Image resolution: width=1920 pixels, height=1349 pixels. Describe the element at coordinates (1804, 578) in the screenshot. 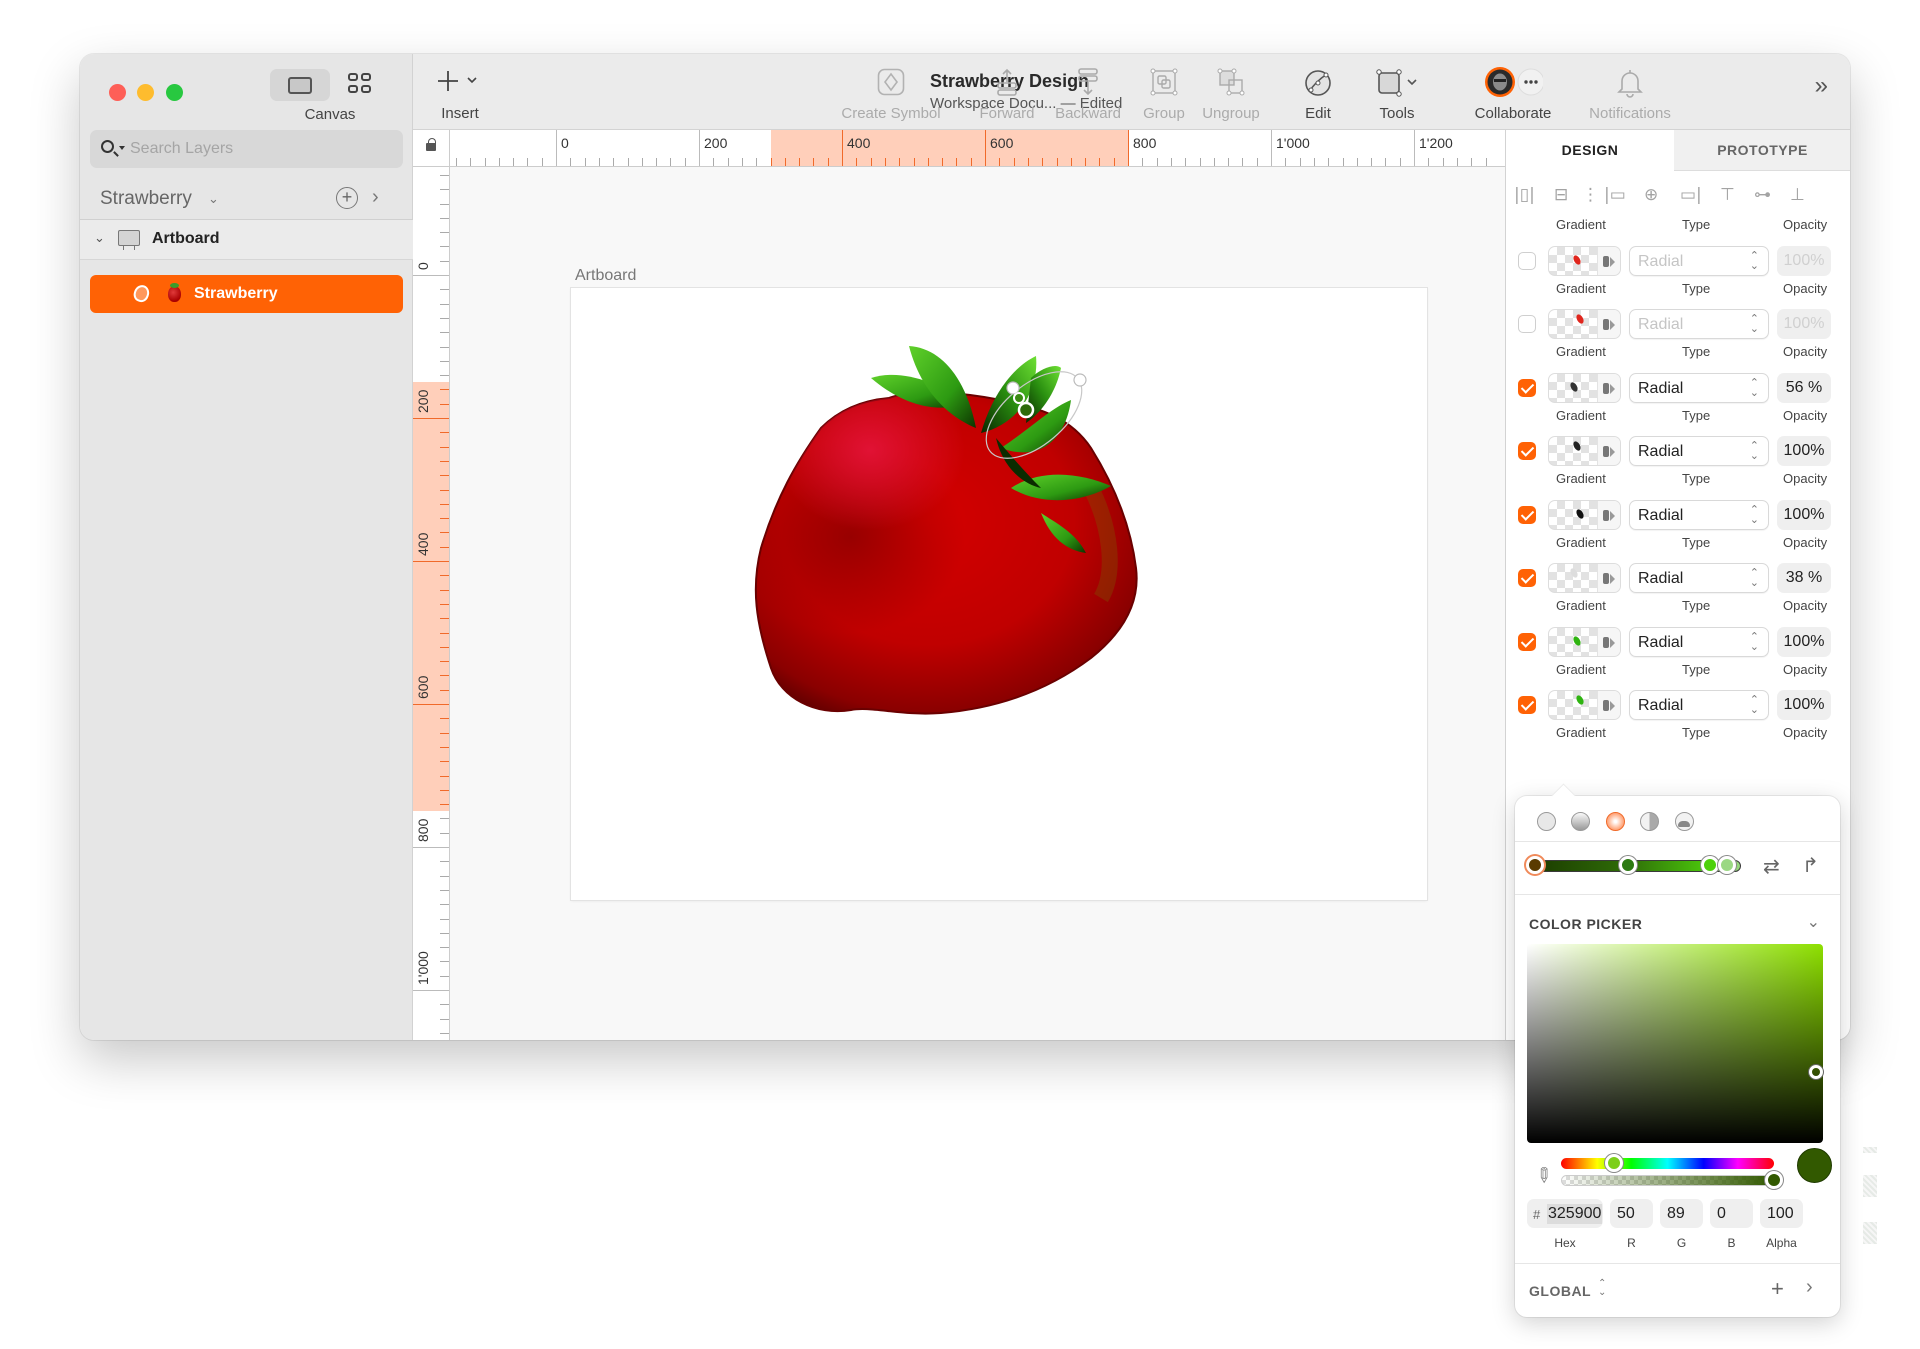

I see `fill-opacity-input: 38 %` at that location.